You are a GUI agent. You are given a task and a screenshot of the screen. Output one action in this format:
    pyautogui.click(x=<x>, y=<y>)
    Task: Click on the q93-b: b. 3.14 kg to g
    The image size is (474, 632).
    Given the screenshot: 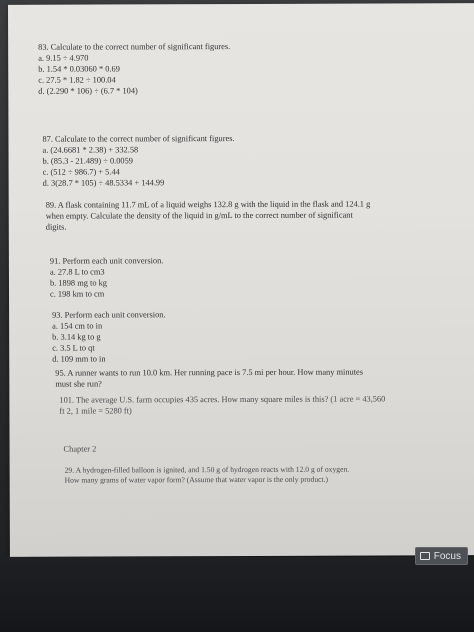 What is the action you would take?
    pyautogui.click(x=76, y=337)
    